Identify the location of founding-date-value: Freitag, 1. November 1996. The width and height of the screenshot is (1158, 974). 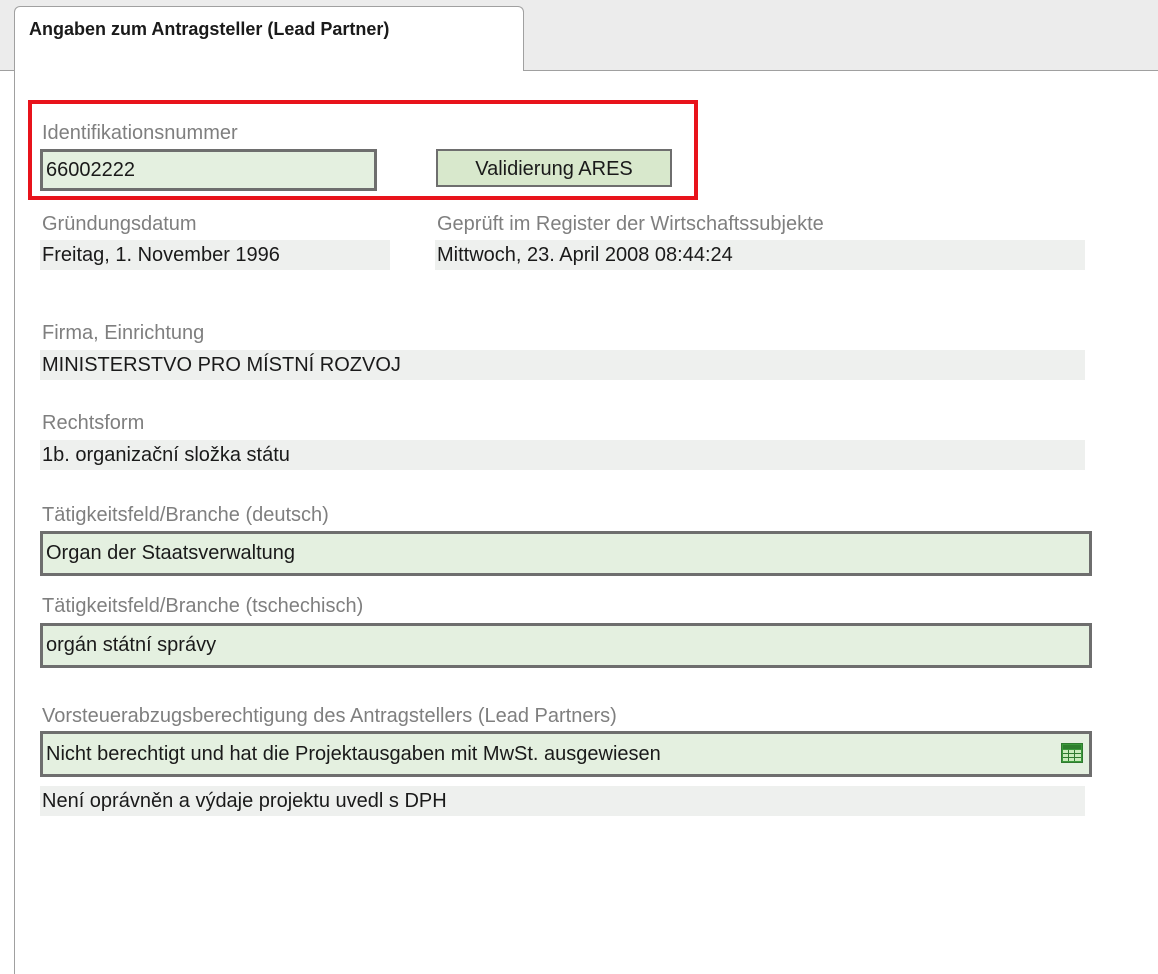
(215, 255).